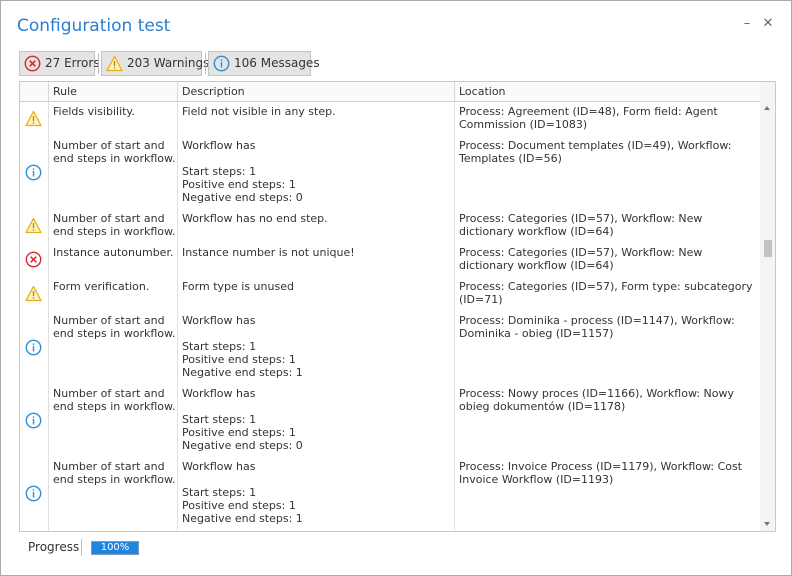  What do you see at coordinates (72, 63) in the screenshot?
I see `errors-filter-label: 27 Errors` at bounding box center [72, 63].